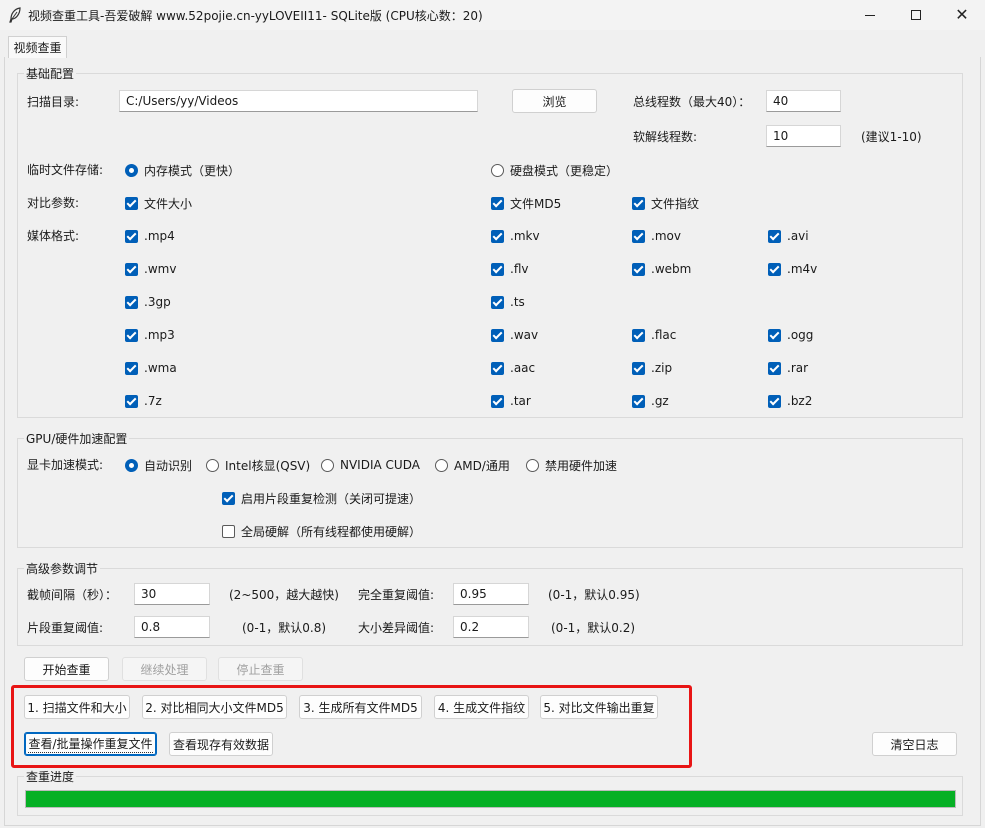  Describe the element at coordinates (802, 269) in the screenshot. I see `format-label: .m4v` at that location.